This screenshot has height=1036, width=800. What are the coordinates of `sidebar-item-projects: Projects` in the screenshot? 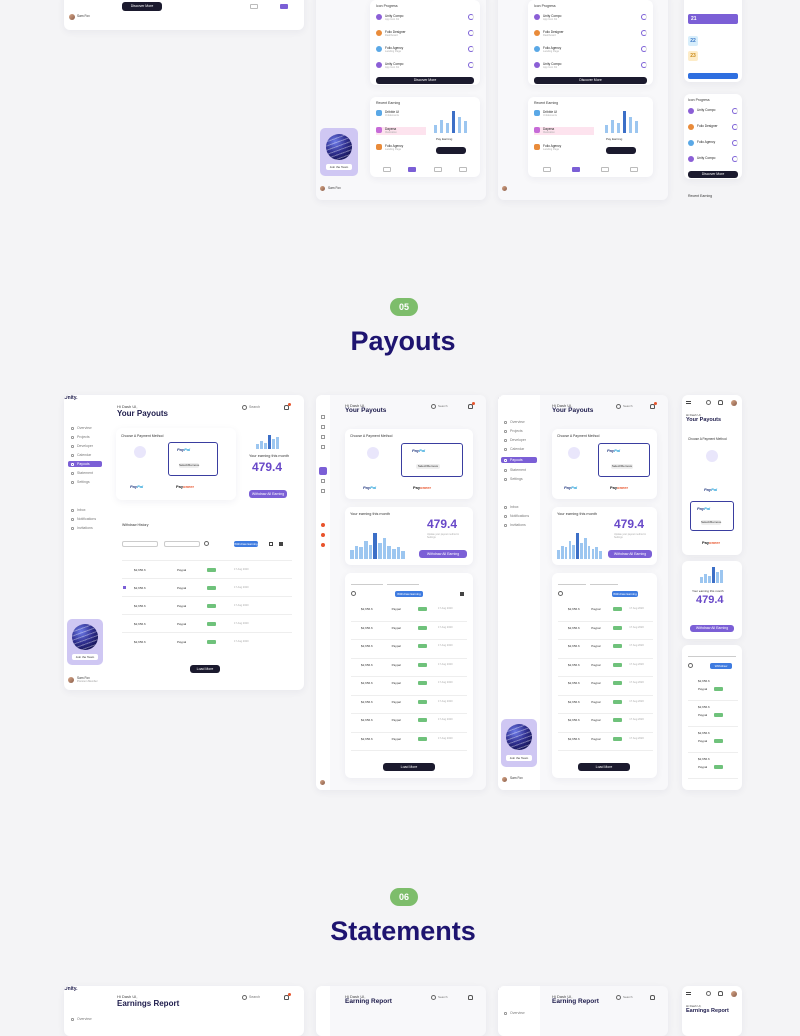 It's located at (88, 437).